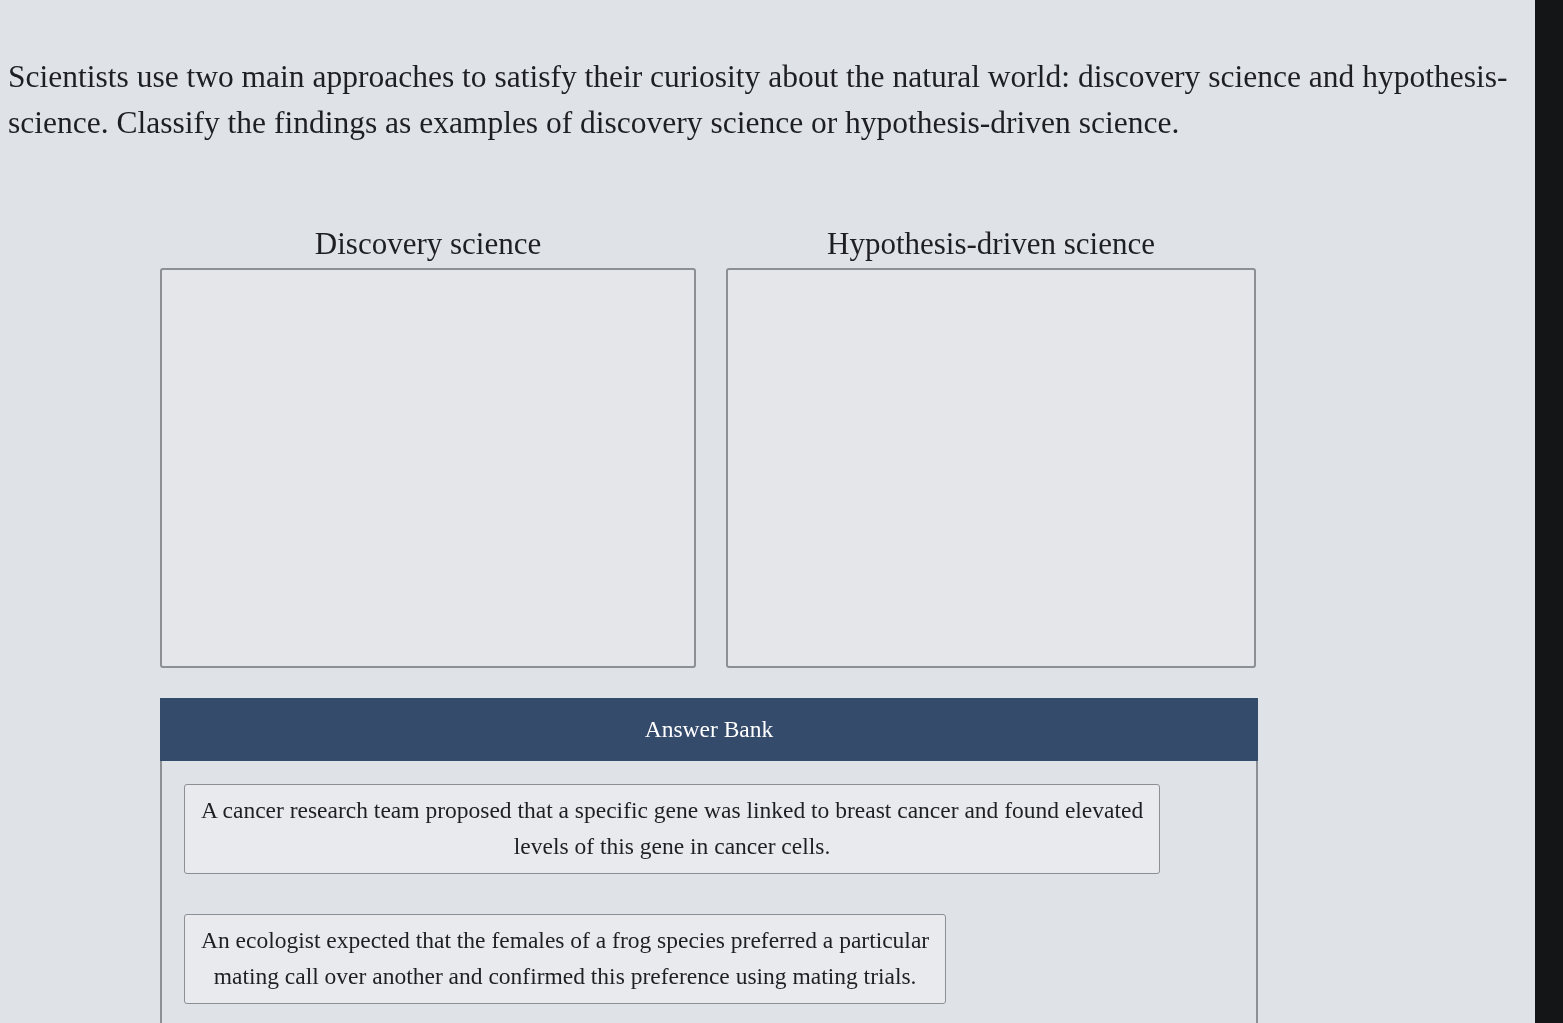  Describe the element at coordinates (709, 729) in the screenshot. I see `answer-bank-title: Answer Bank` at that location.